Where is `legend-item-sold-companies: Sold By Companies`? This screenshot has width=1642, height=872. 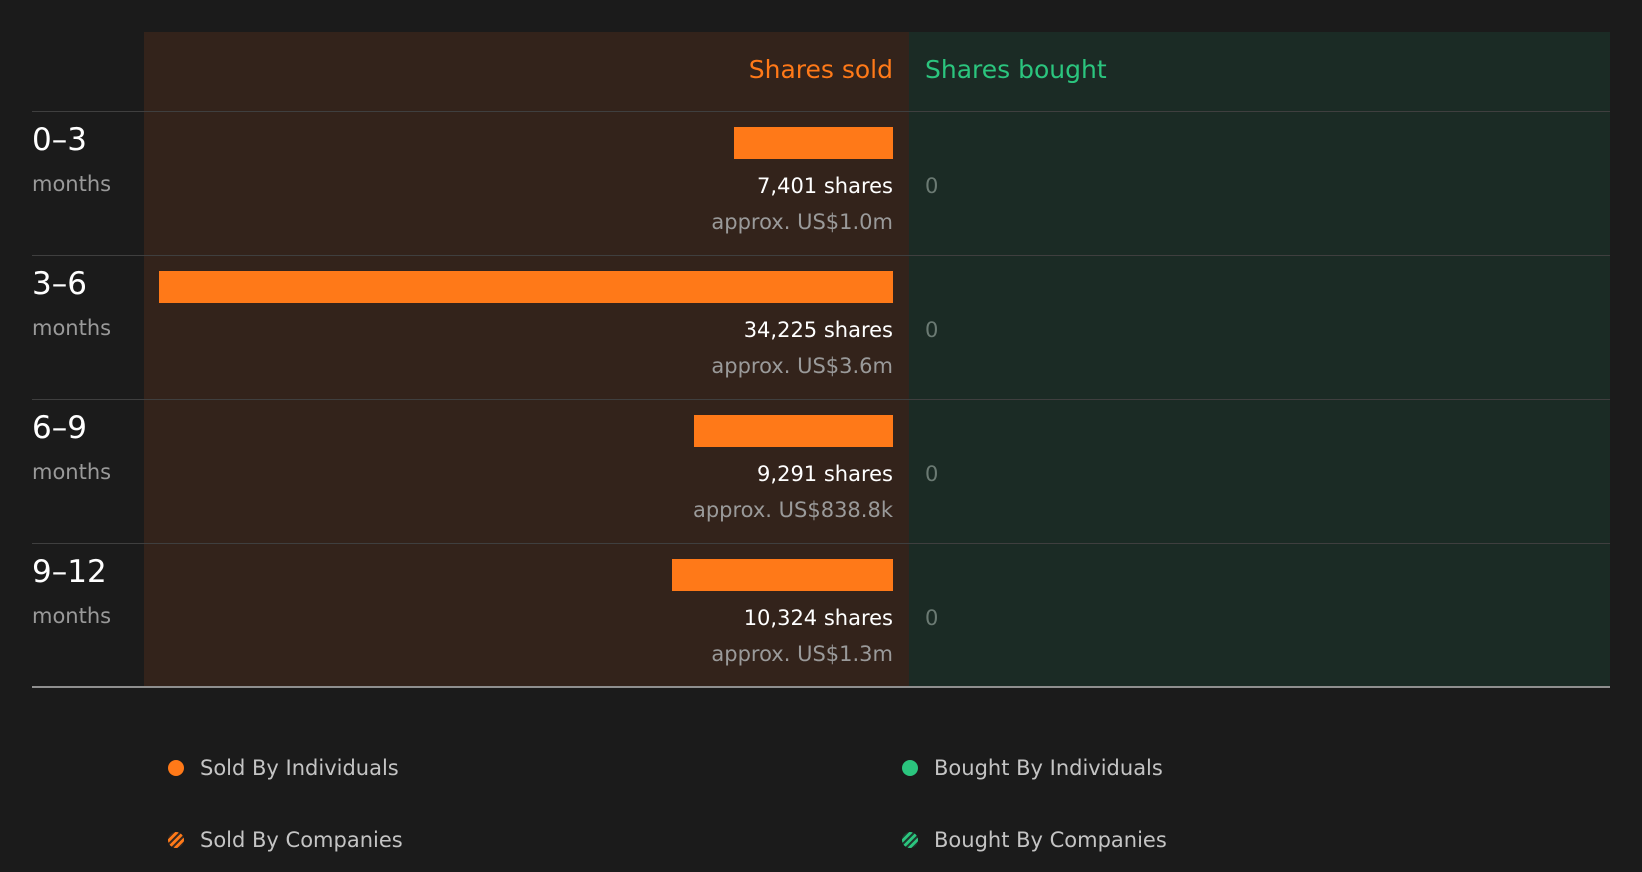 legend-item-sold-companies: Sold By Companies is located at coordinates (285, 840).